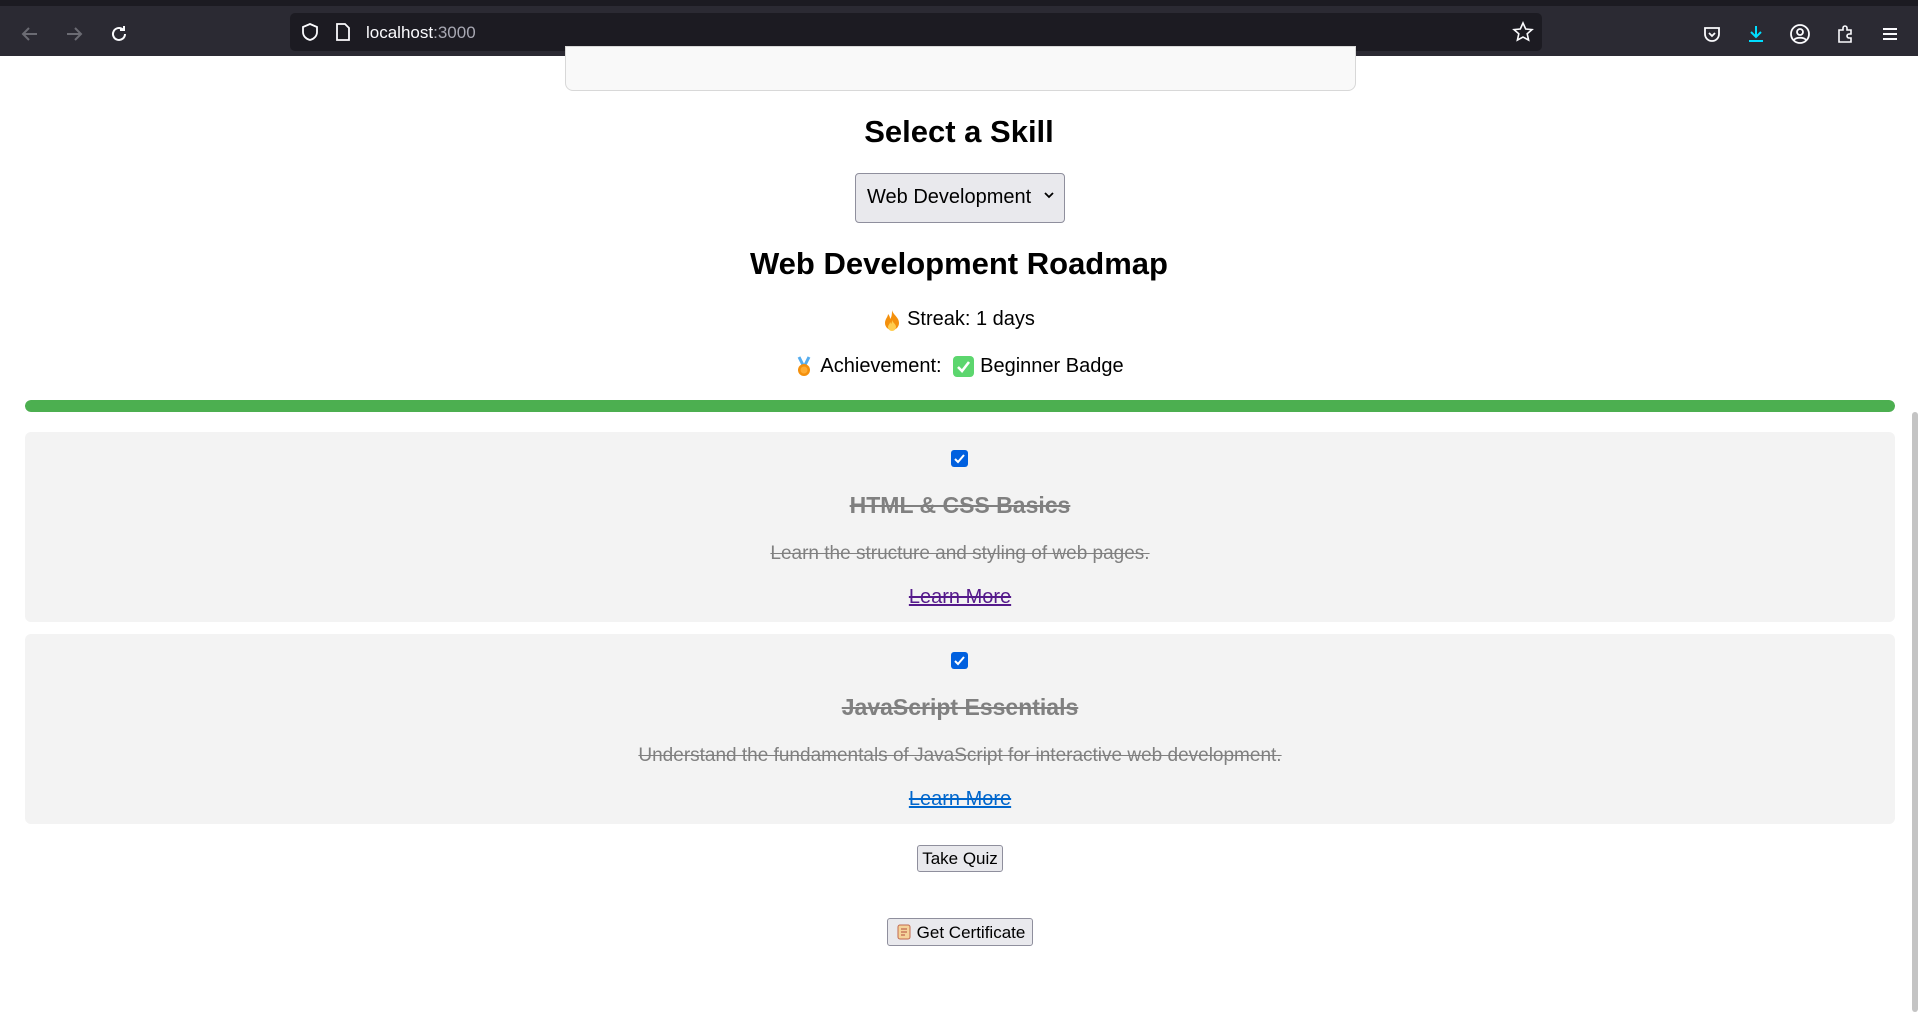  I want to click on streak-line: Streak: 1 days, so click(959, 319).